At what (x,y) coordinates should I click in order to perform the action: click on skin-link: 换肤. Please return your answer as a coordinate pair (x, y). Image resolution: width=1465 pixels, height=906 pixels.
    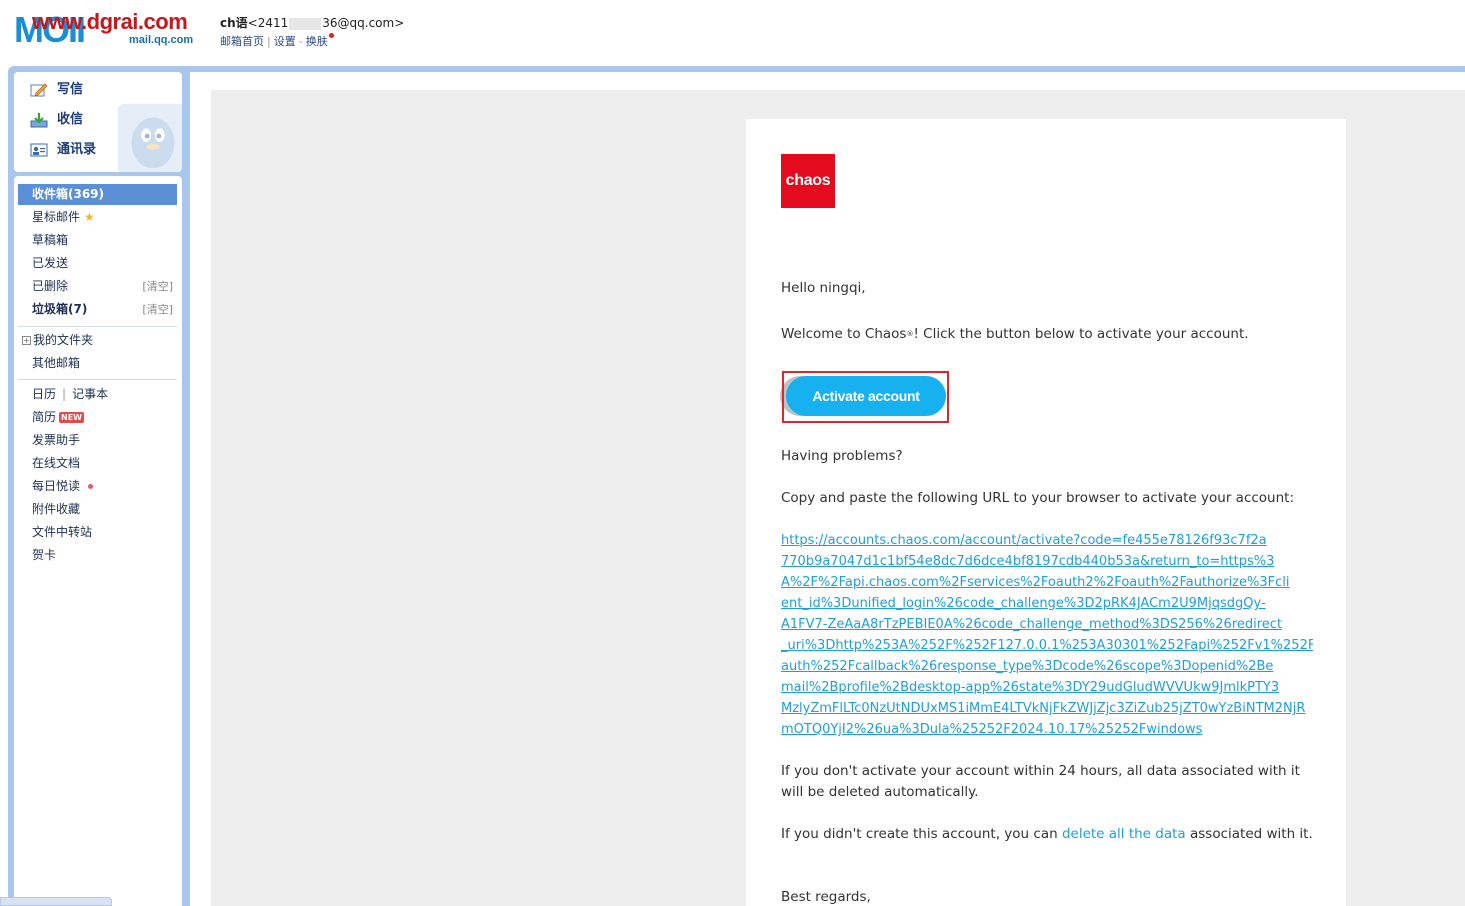
    Looking at the image, I should click on (317, 41).